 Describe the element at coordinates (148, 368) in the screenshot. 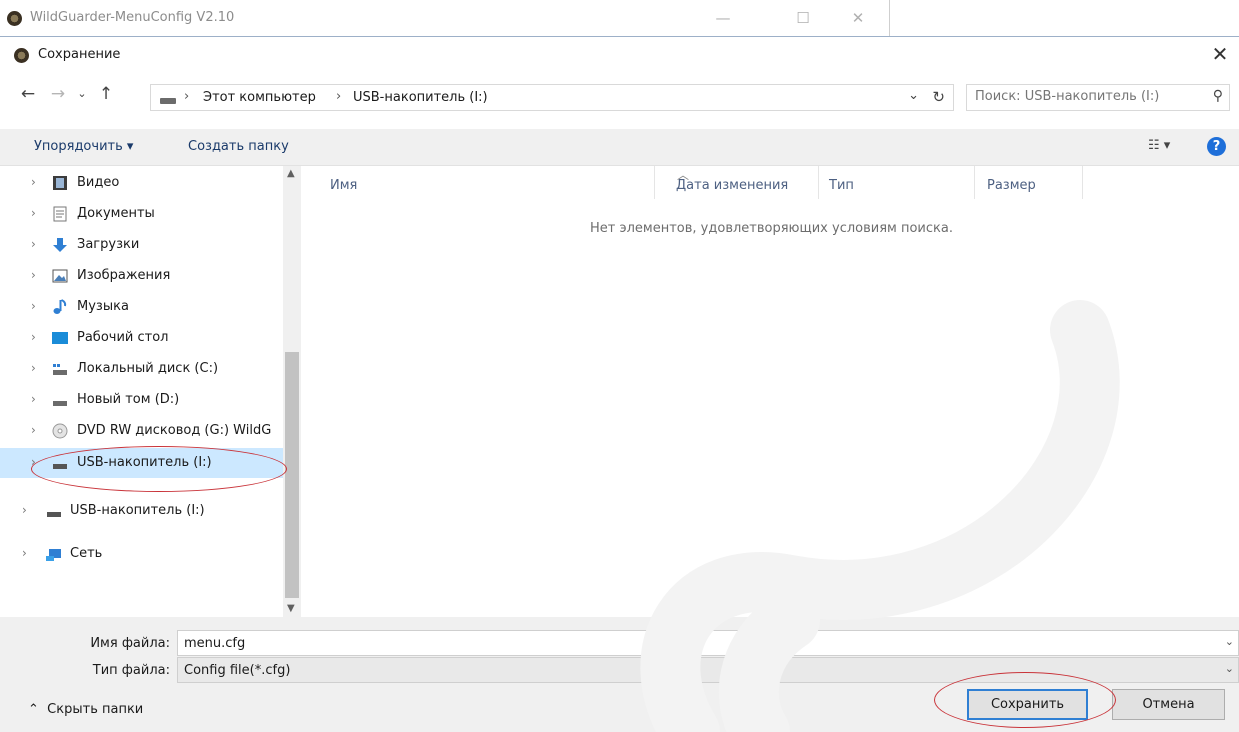

I see `nav-item-label: Локальный диск (C:)` at that location.